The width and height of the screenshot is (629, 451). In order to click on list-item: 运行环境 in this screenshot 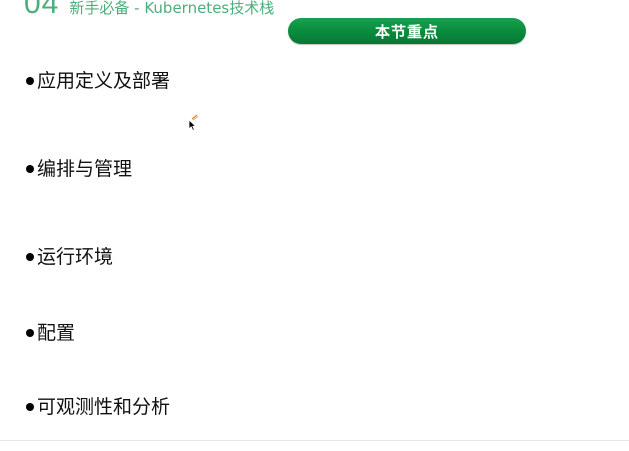, I will do `click(69, 257)`.